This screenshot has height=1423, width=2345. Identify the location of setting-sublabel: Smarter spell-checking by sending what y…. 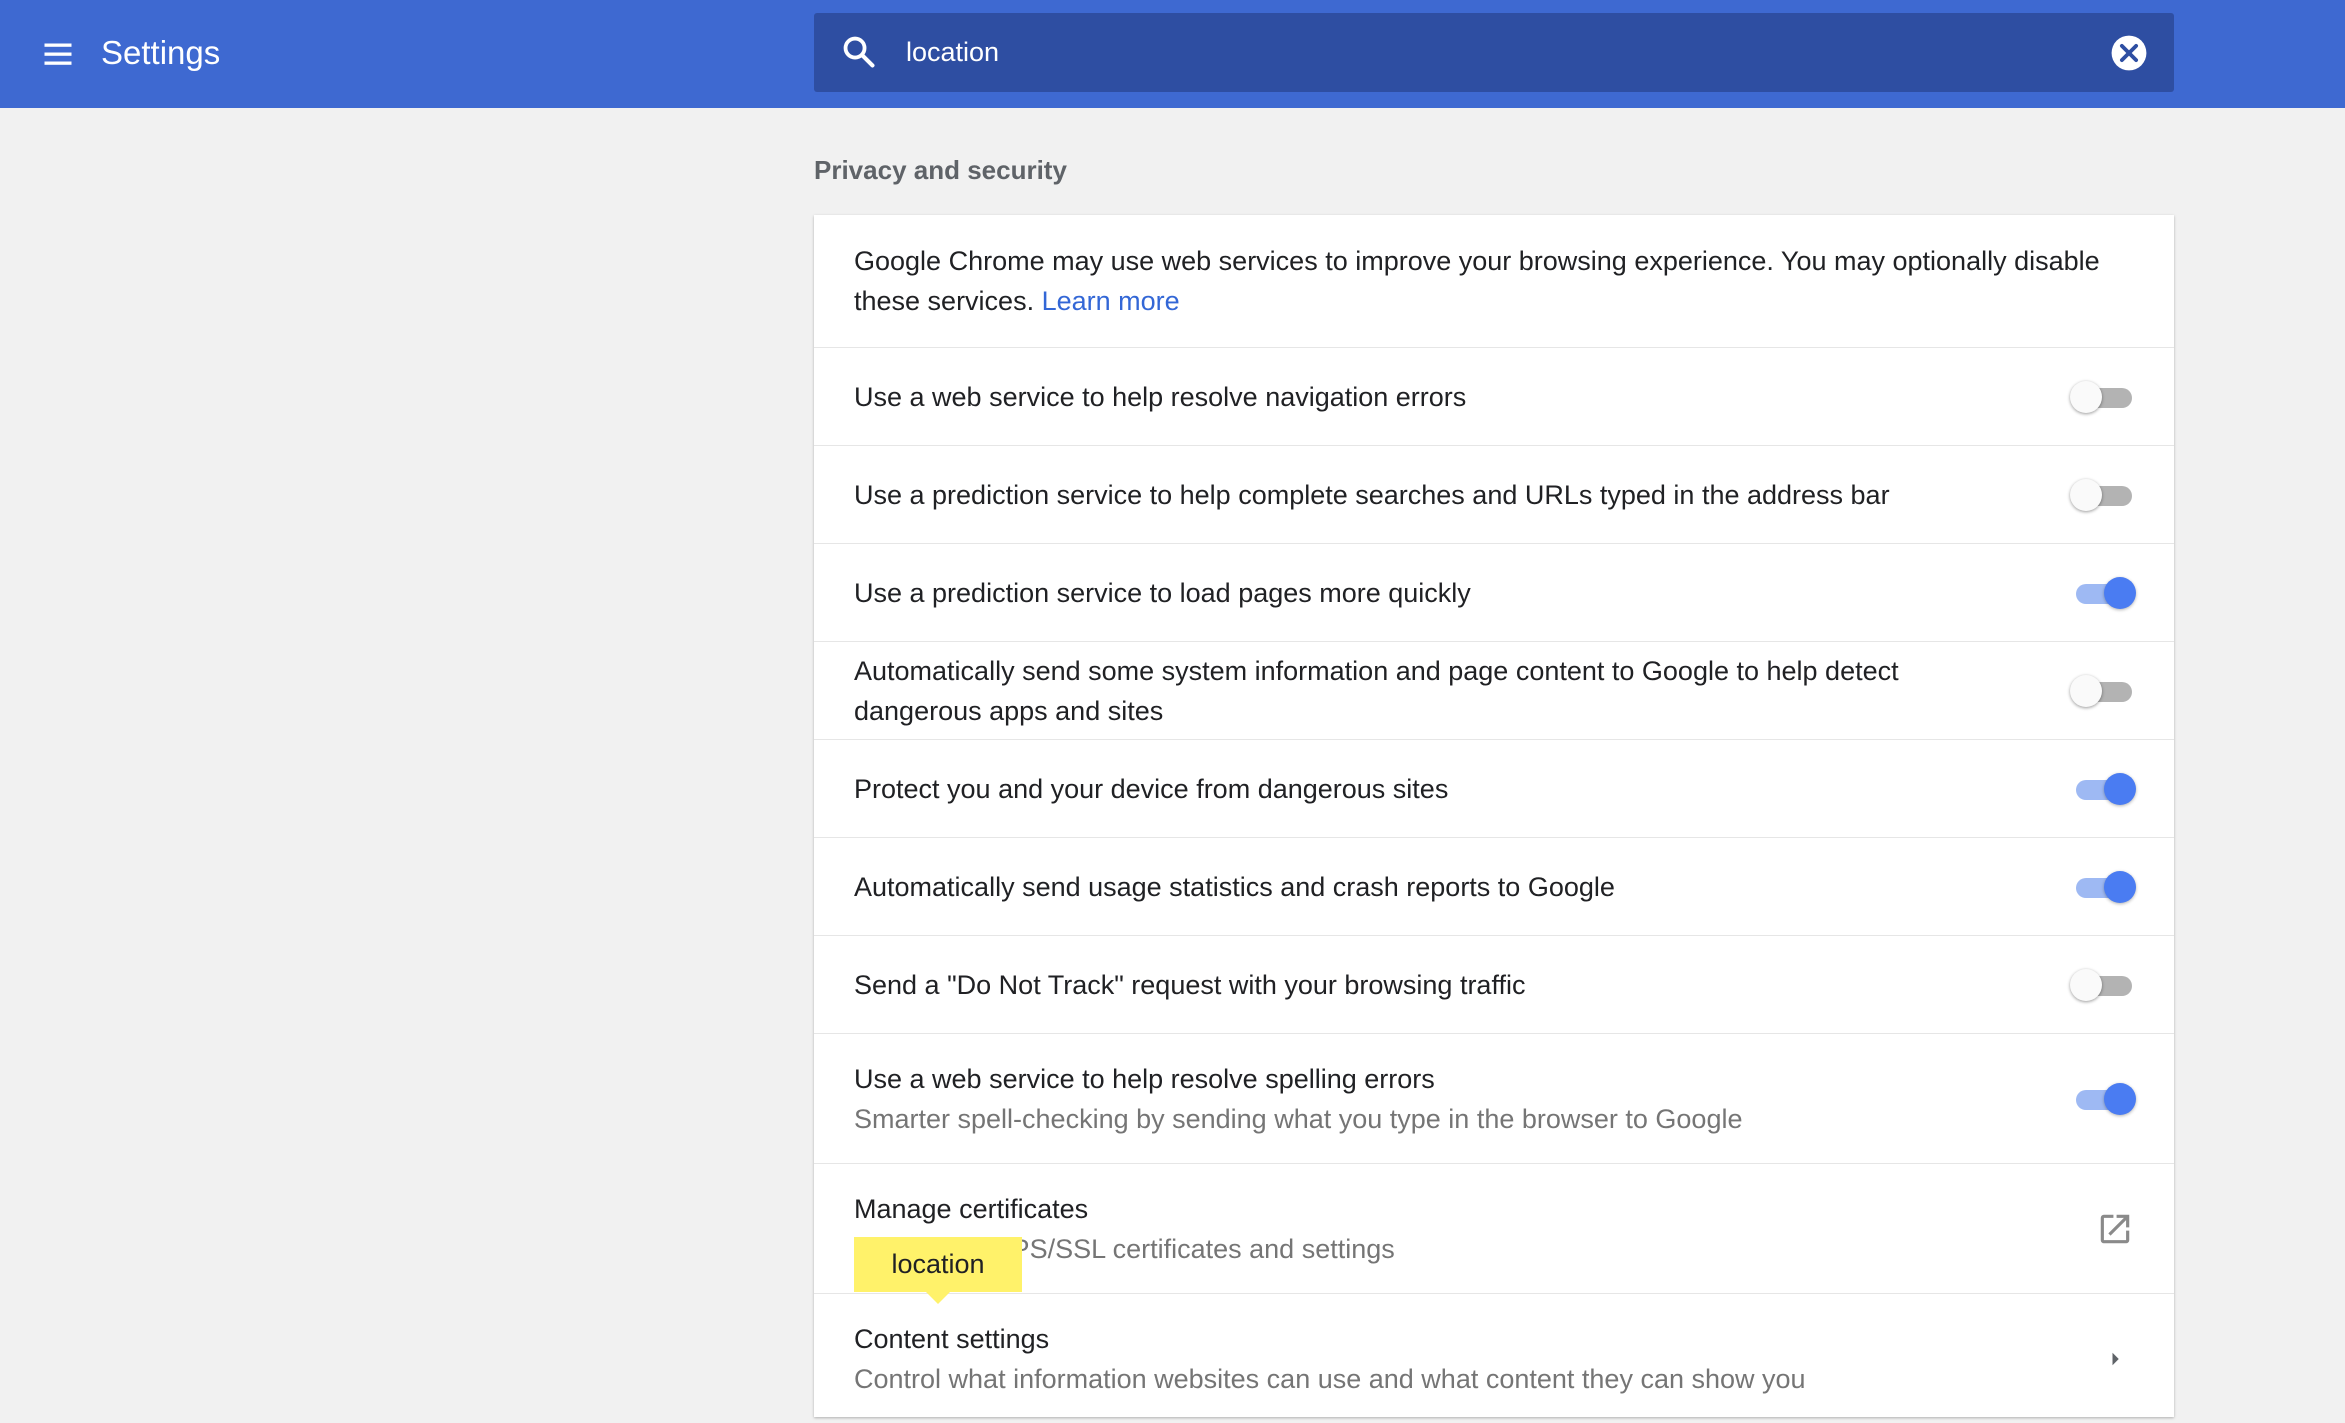
(1298, 1118).